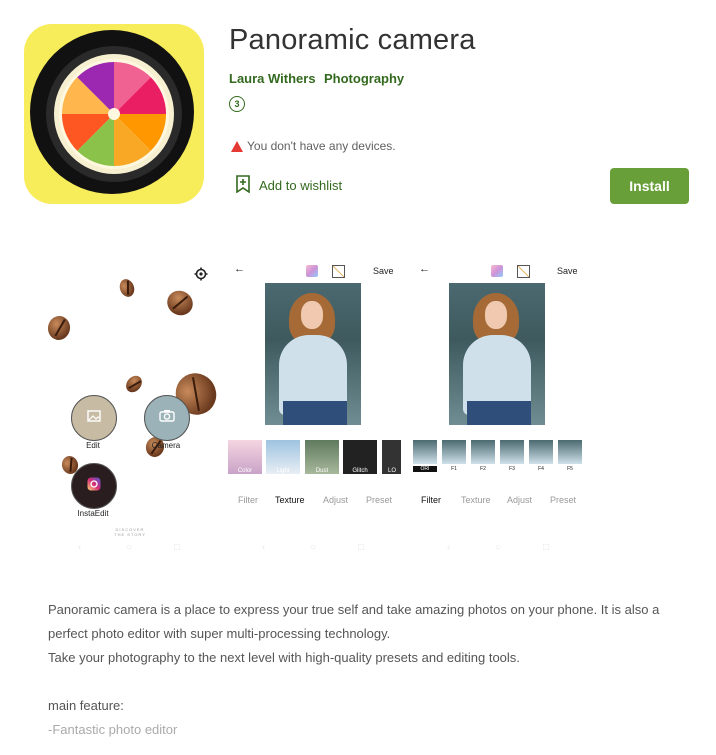 This screenshot has width=716, height=755. Describe the element at coordinates (93, 445) in the screenshot. I see `edit-label: Edit` at that location.